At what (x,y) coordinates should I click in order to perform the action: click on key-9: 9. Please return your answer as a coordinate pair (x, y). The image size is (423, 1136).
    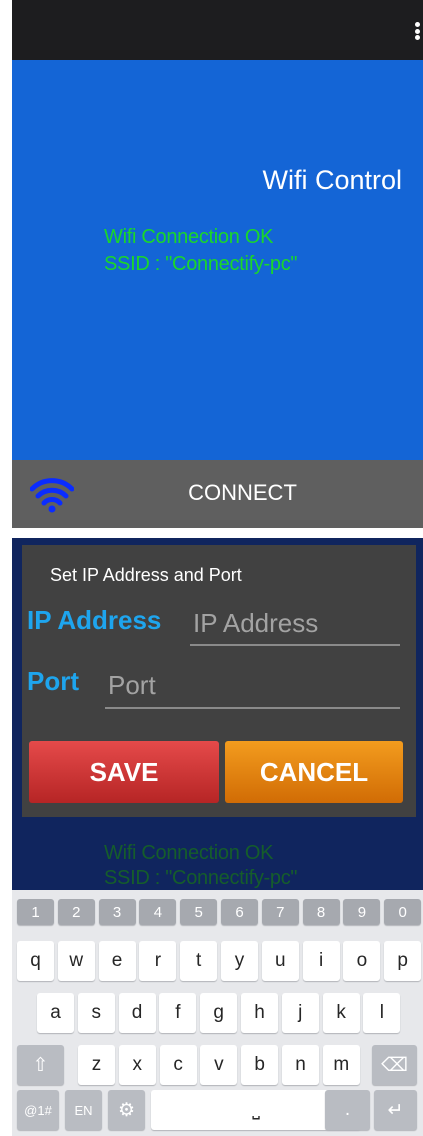
    Looking at the image, I should click on (362, 912).